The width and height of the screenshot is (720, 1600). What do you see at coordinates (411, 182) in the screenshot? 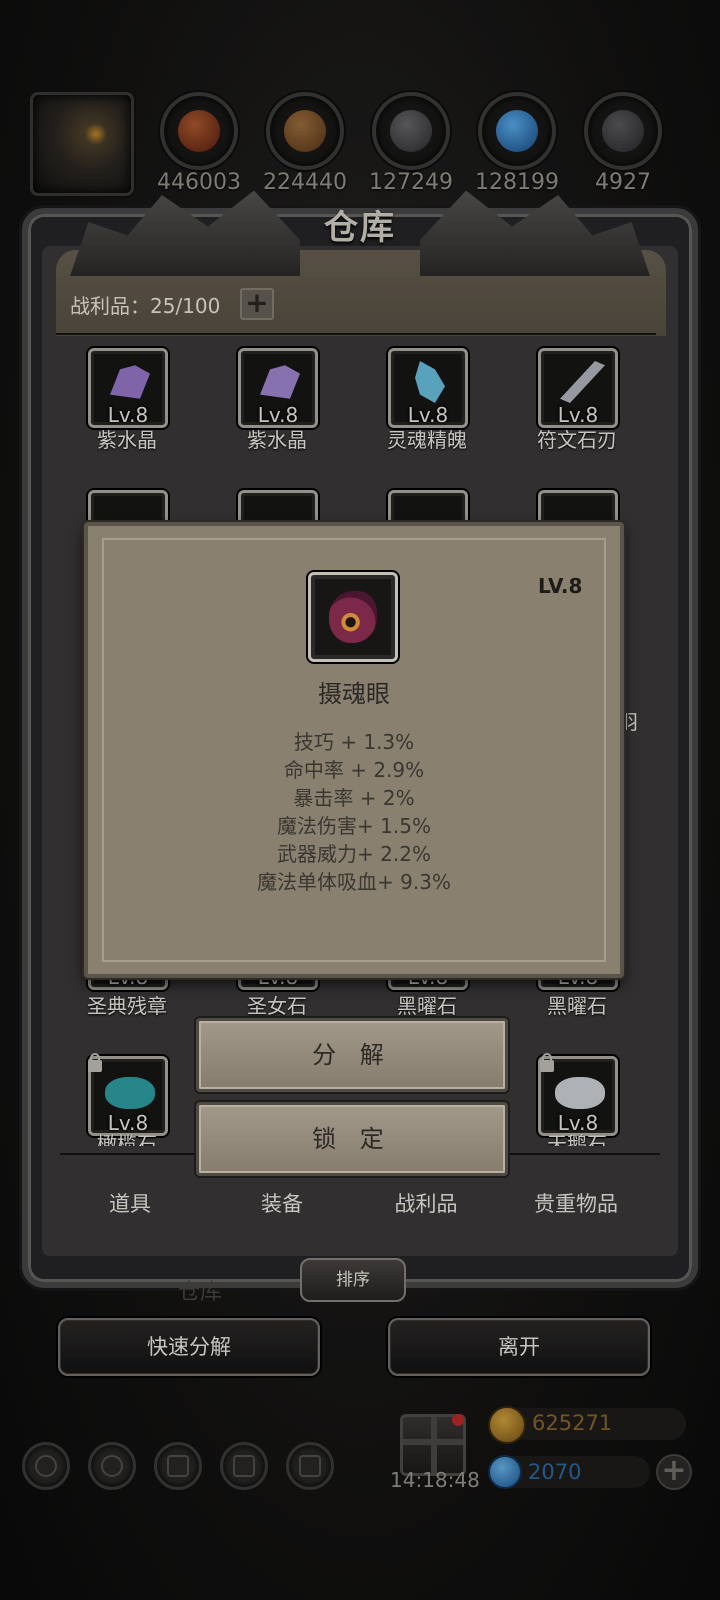
I see `resource-count: 127249` at bounding box center [411, 182].